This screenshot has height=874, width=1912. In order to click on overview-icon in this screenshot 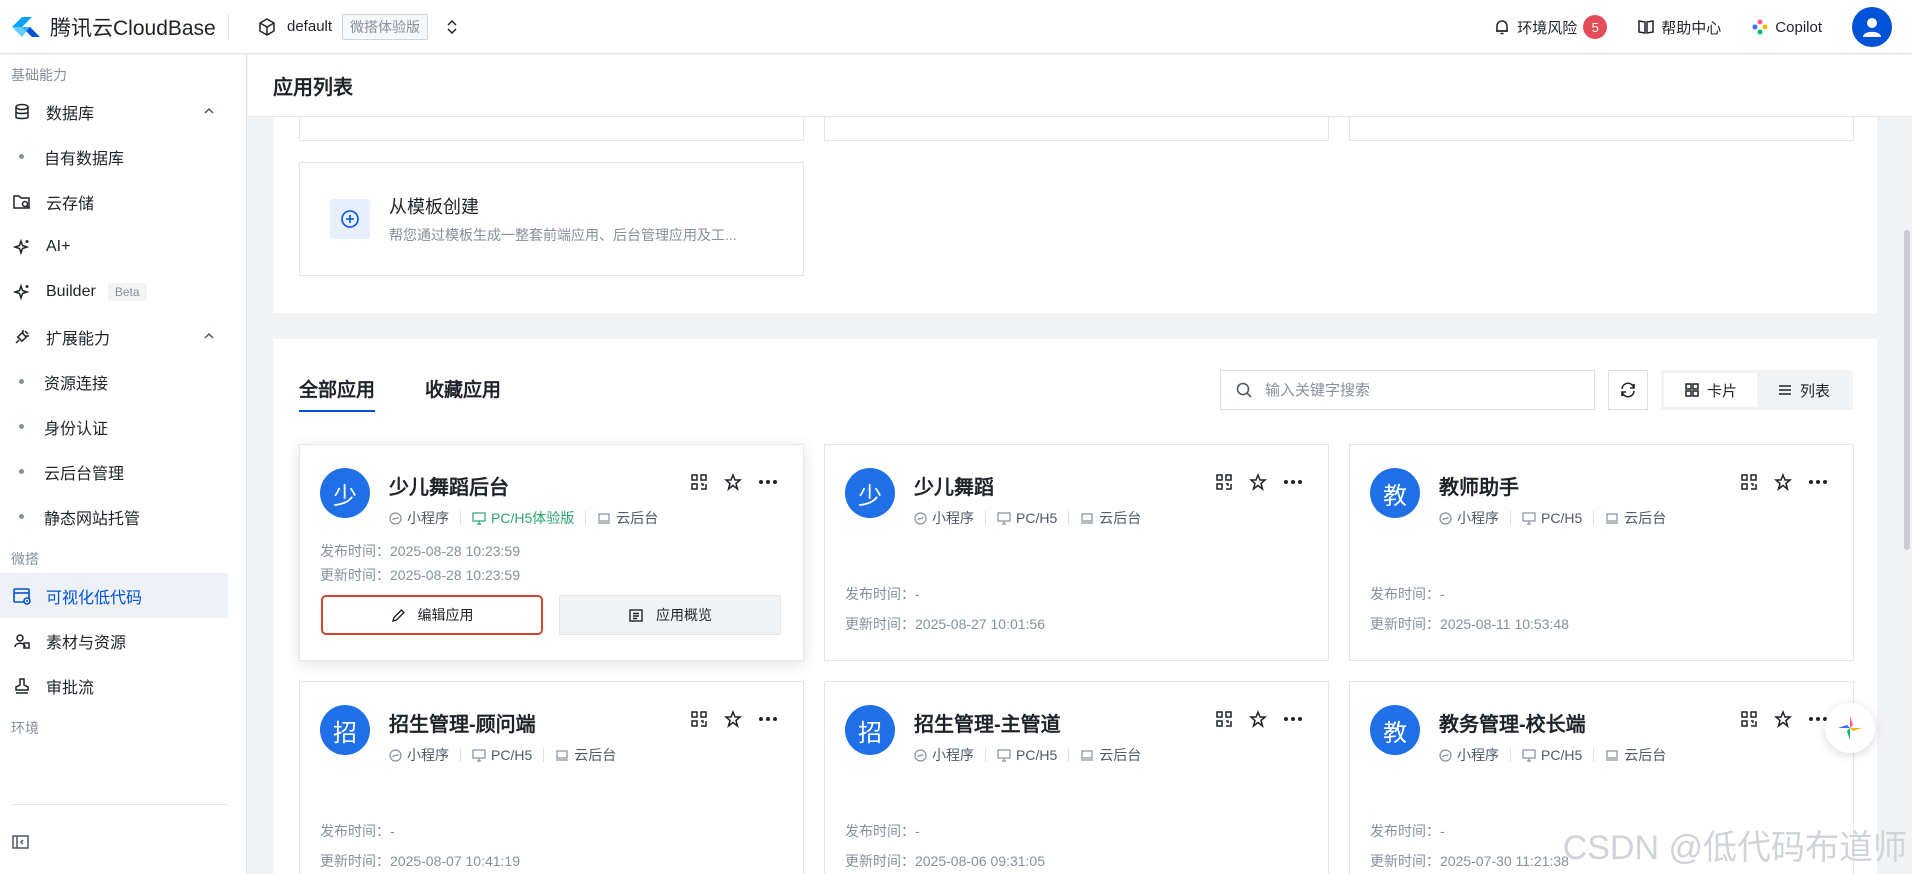, I will do `click(636, 615)`.